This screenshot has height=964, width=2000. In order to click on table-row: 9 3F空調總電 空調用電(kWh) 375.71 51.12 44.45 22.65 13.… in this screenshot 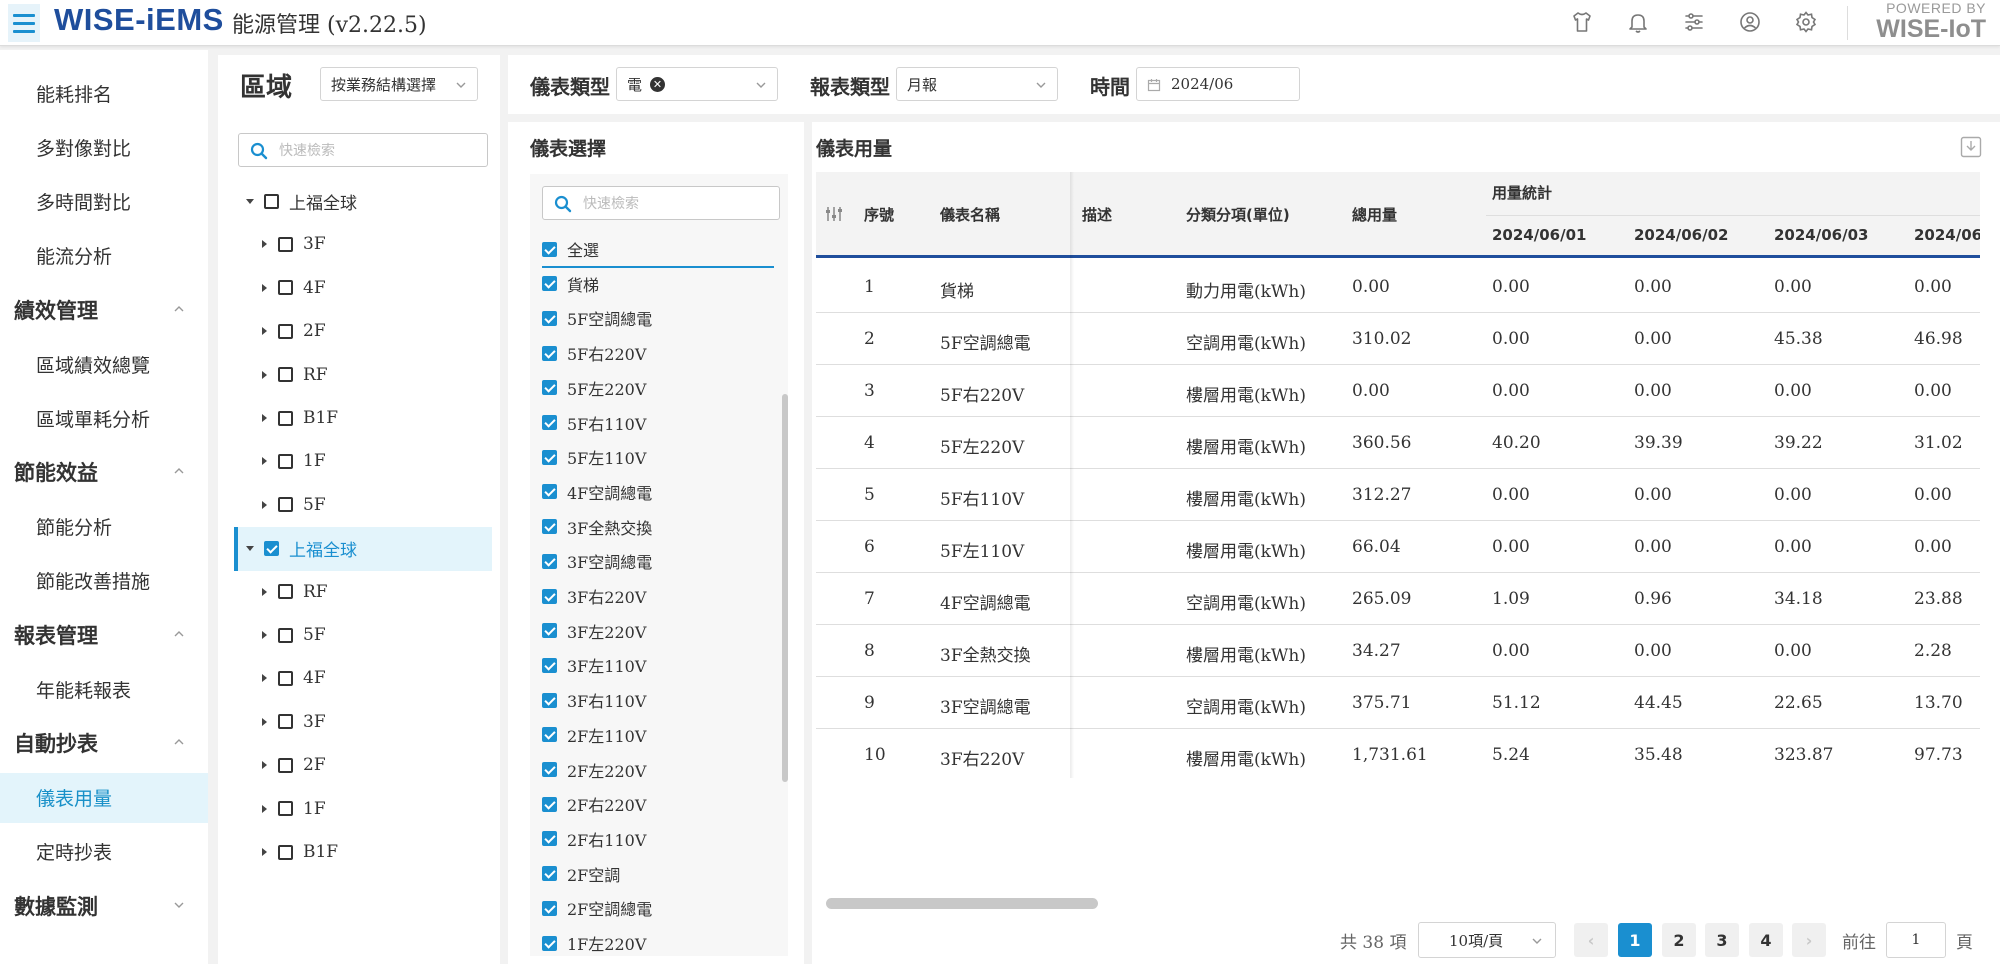, I will do `click(1398, 703)`.